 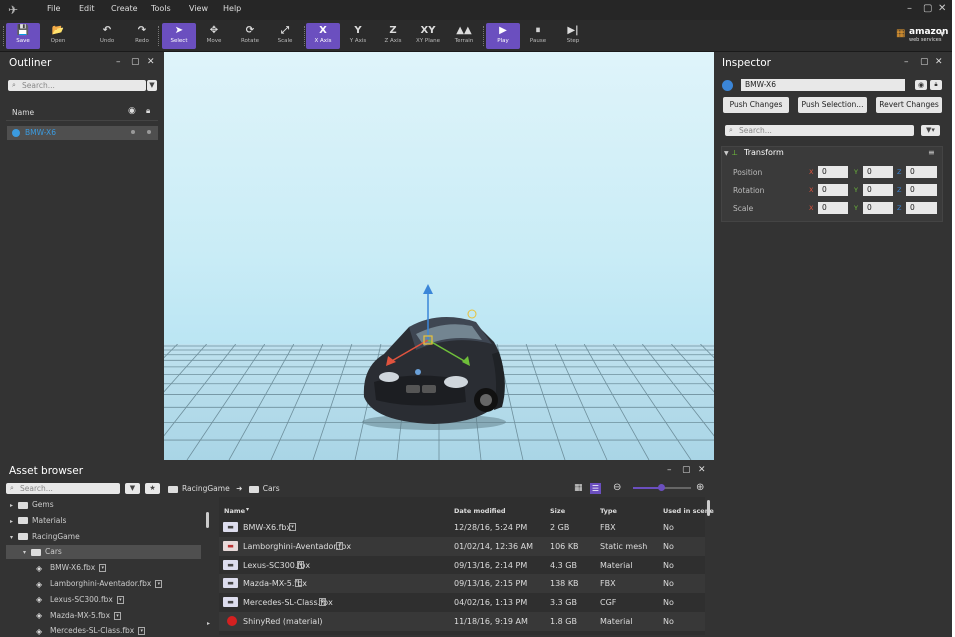 What do you see at coordinates (608, 511) in the screenshot?
I see `column-type-header: Type` at bounding box center [608, 511].